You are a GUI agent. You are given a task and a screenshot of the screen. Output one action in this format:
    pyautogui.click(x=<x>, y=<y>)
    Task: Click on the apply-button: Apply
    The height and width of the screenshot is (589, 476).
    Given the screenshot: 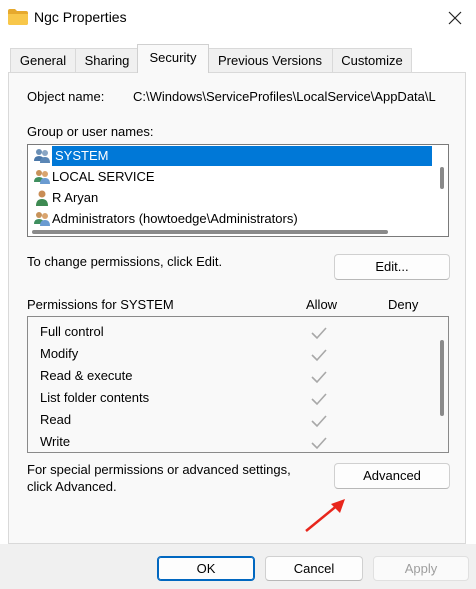 What is the action you would take?
    pyautogui.click(x=421, y=568)
    